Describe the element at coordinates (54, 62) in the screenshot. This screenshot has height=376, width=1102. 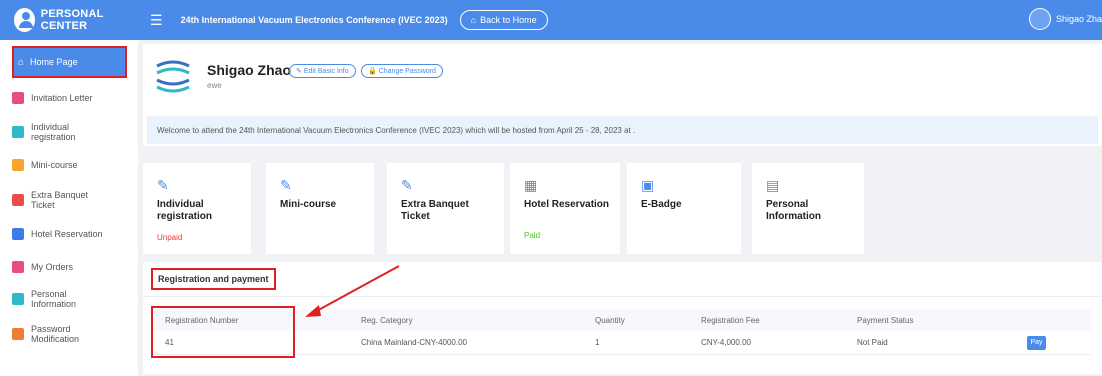
I see `sidebar-item-label: Home Page` at that location.